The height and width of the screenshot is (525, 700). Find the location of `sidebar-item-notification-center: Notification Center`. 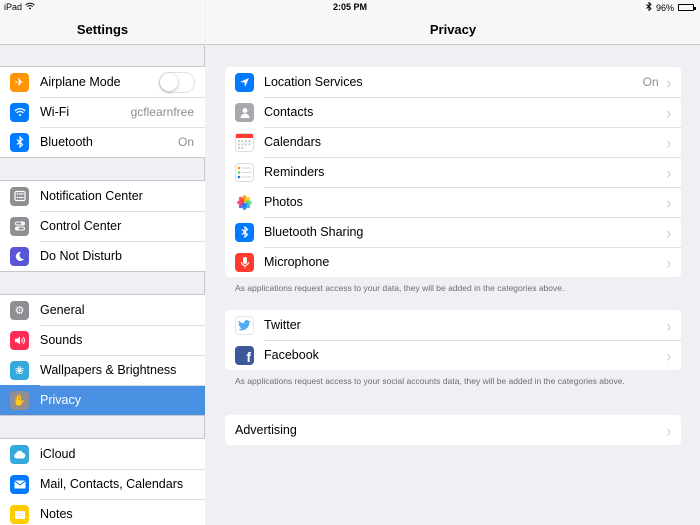

sidebar-item-notification-center: Notification Center is located at coordinates (102, 196).